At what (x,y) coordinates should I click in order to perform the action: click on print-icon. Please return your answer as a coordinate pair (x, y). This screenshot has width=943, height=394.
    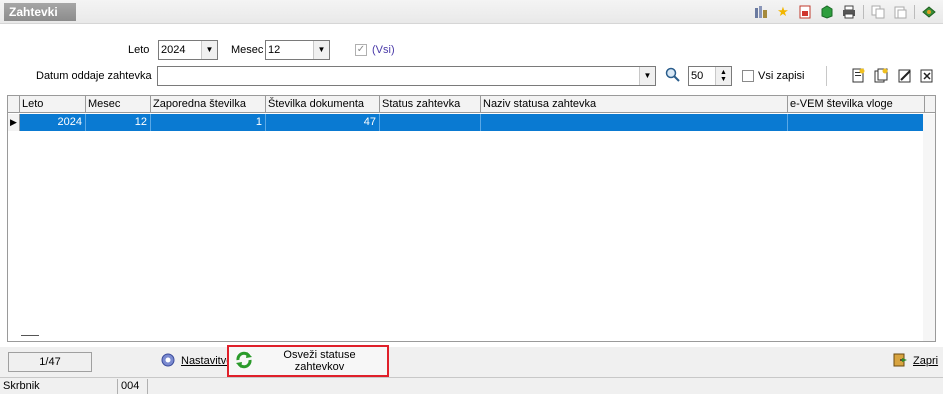
    Looking at the image, I should click on (849, 12).